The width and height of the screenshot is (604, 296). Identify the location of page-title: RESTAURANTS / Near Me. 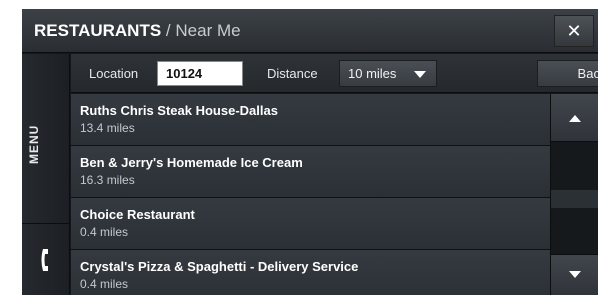
(137, 31).